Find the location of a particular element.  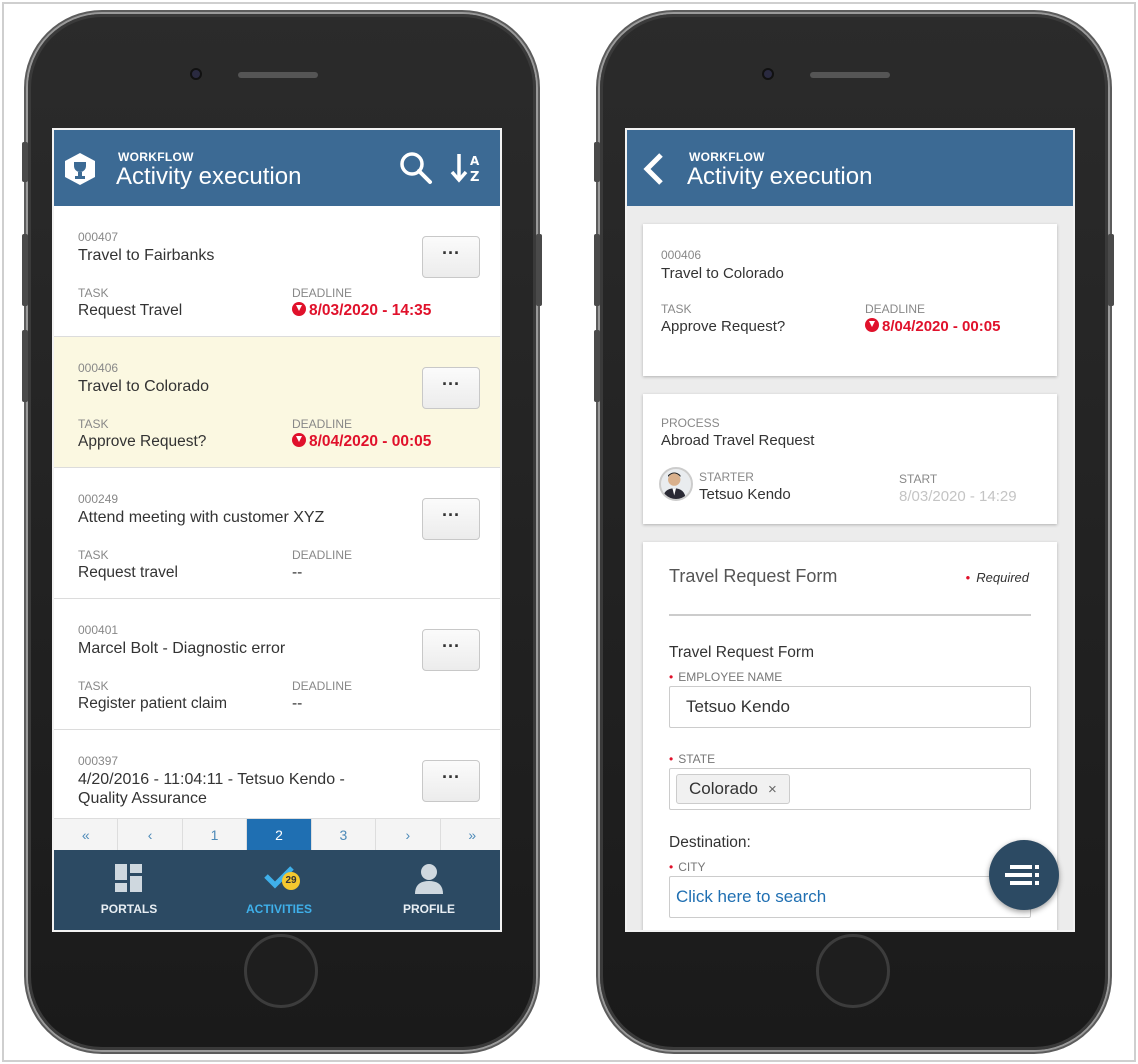

task-value: Register patient claim is located at coordinates (153, 703).